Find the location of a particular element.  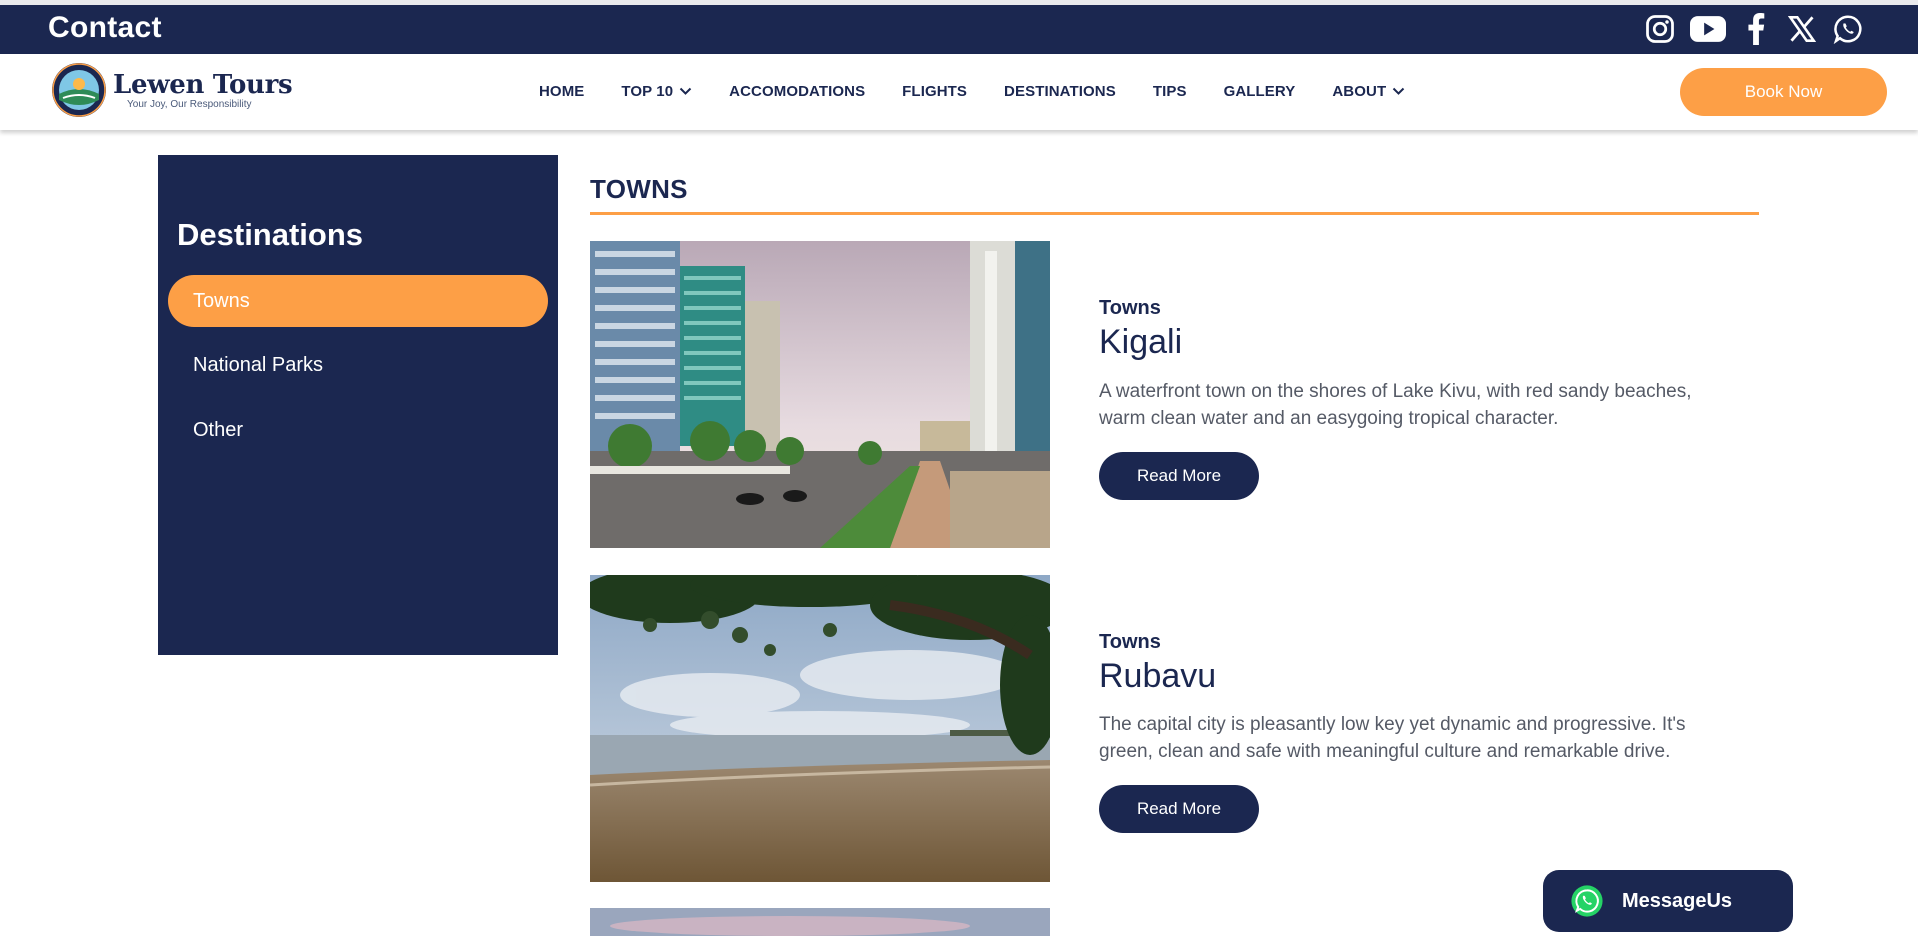

nav-about: ABOUT is located at coordinates (1368, 91).